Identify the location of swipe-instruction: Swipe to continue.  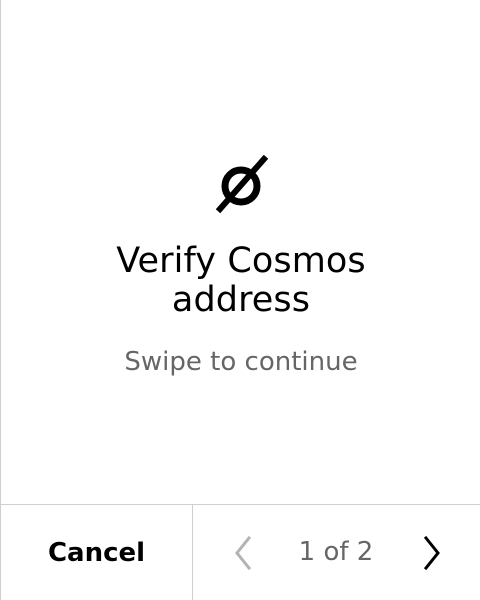
(241, 362).